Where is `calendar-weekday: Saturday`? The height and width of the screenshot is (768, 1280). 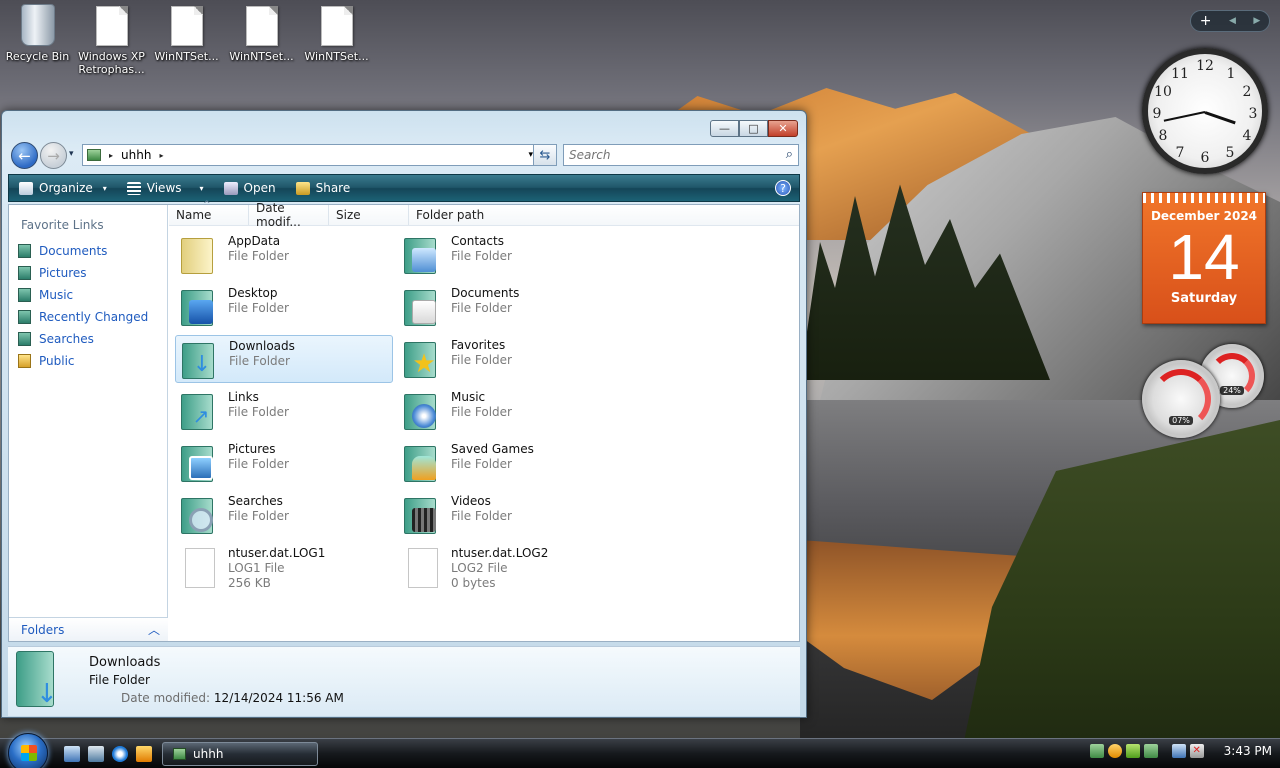 calendar-weekday: Saturday is located at coordinates (1204, 298).